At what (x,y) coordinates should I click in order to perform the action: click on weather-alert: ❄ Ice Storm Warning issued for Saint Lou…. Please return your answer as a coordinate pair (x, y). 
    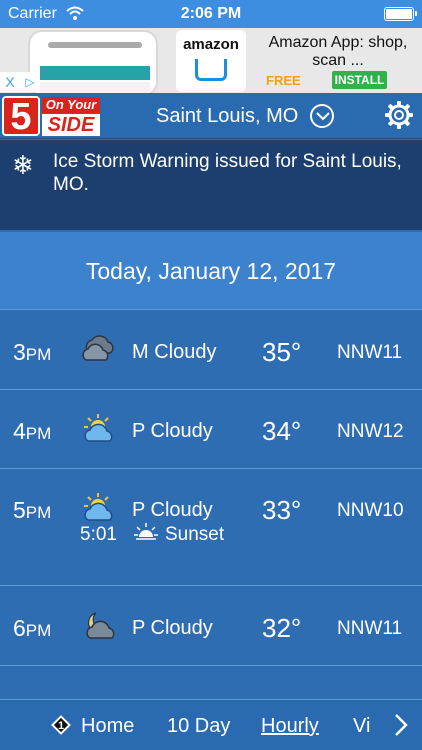
    Looking at the image, I should click on (211, 185).